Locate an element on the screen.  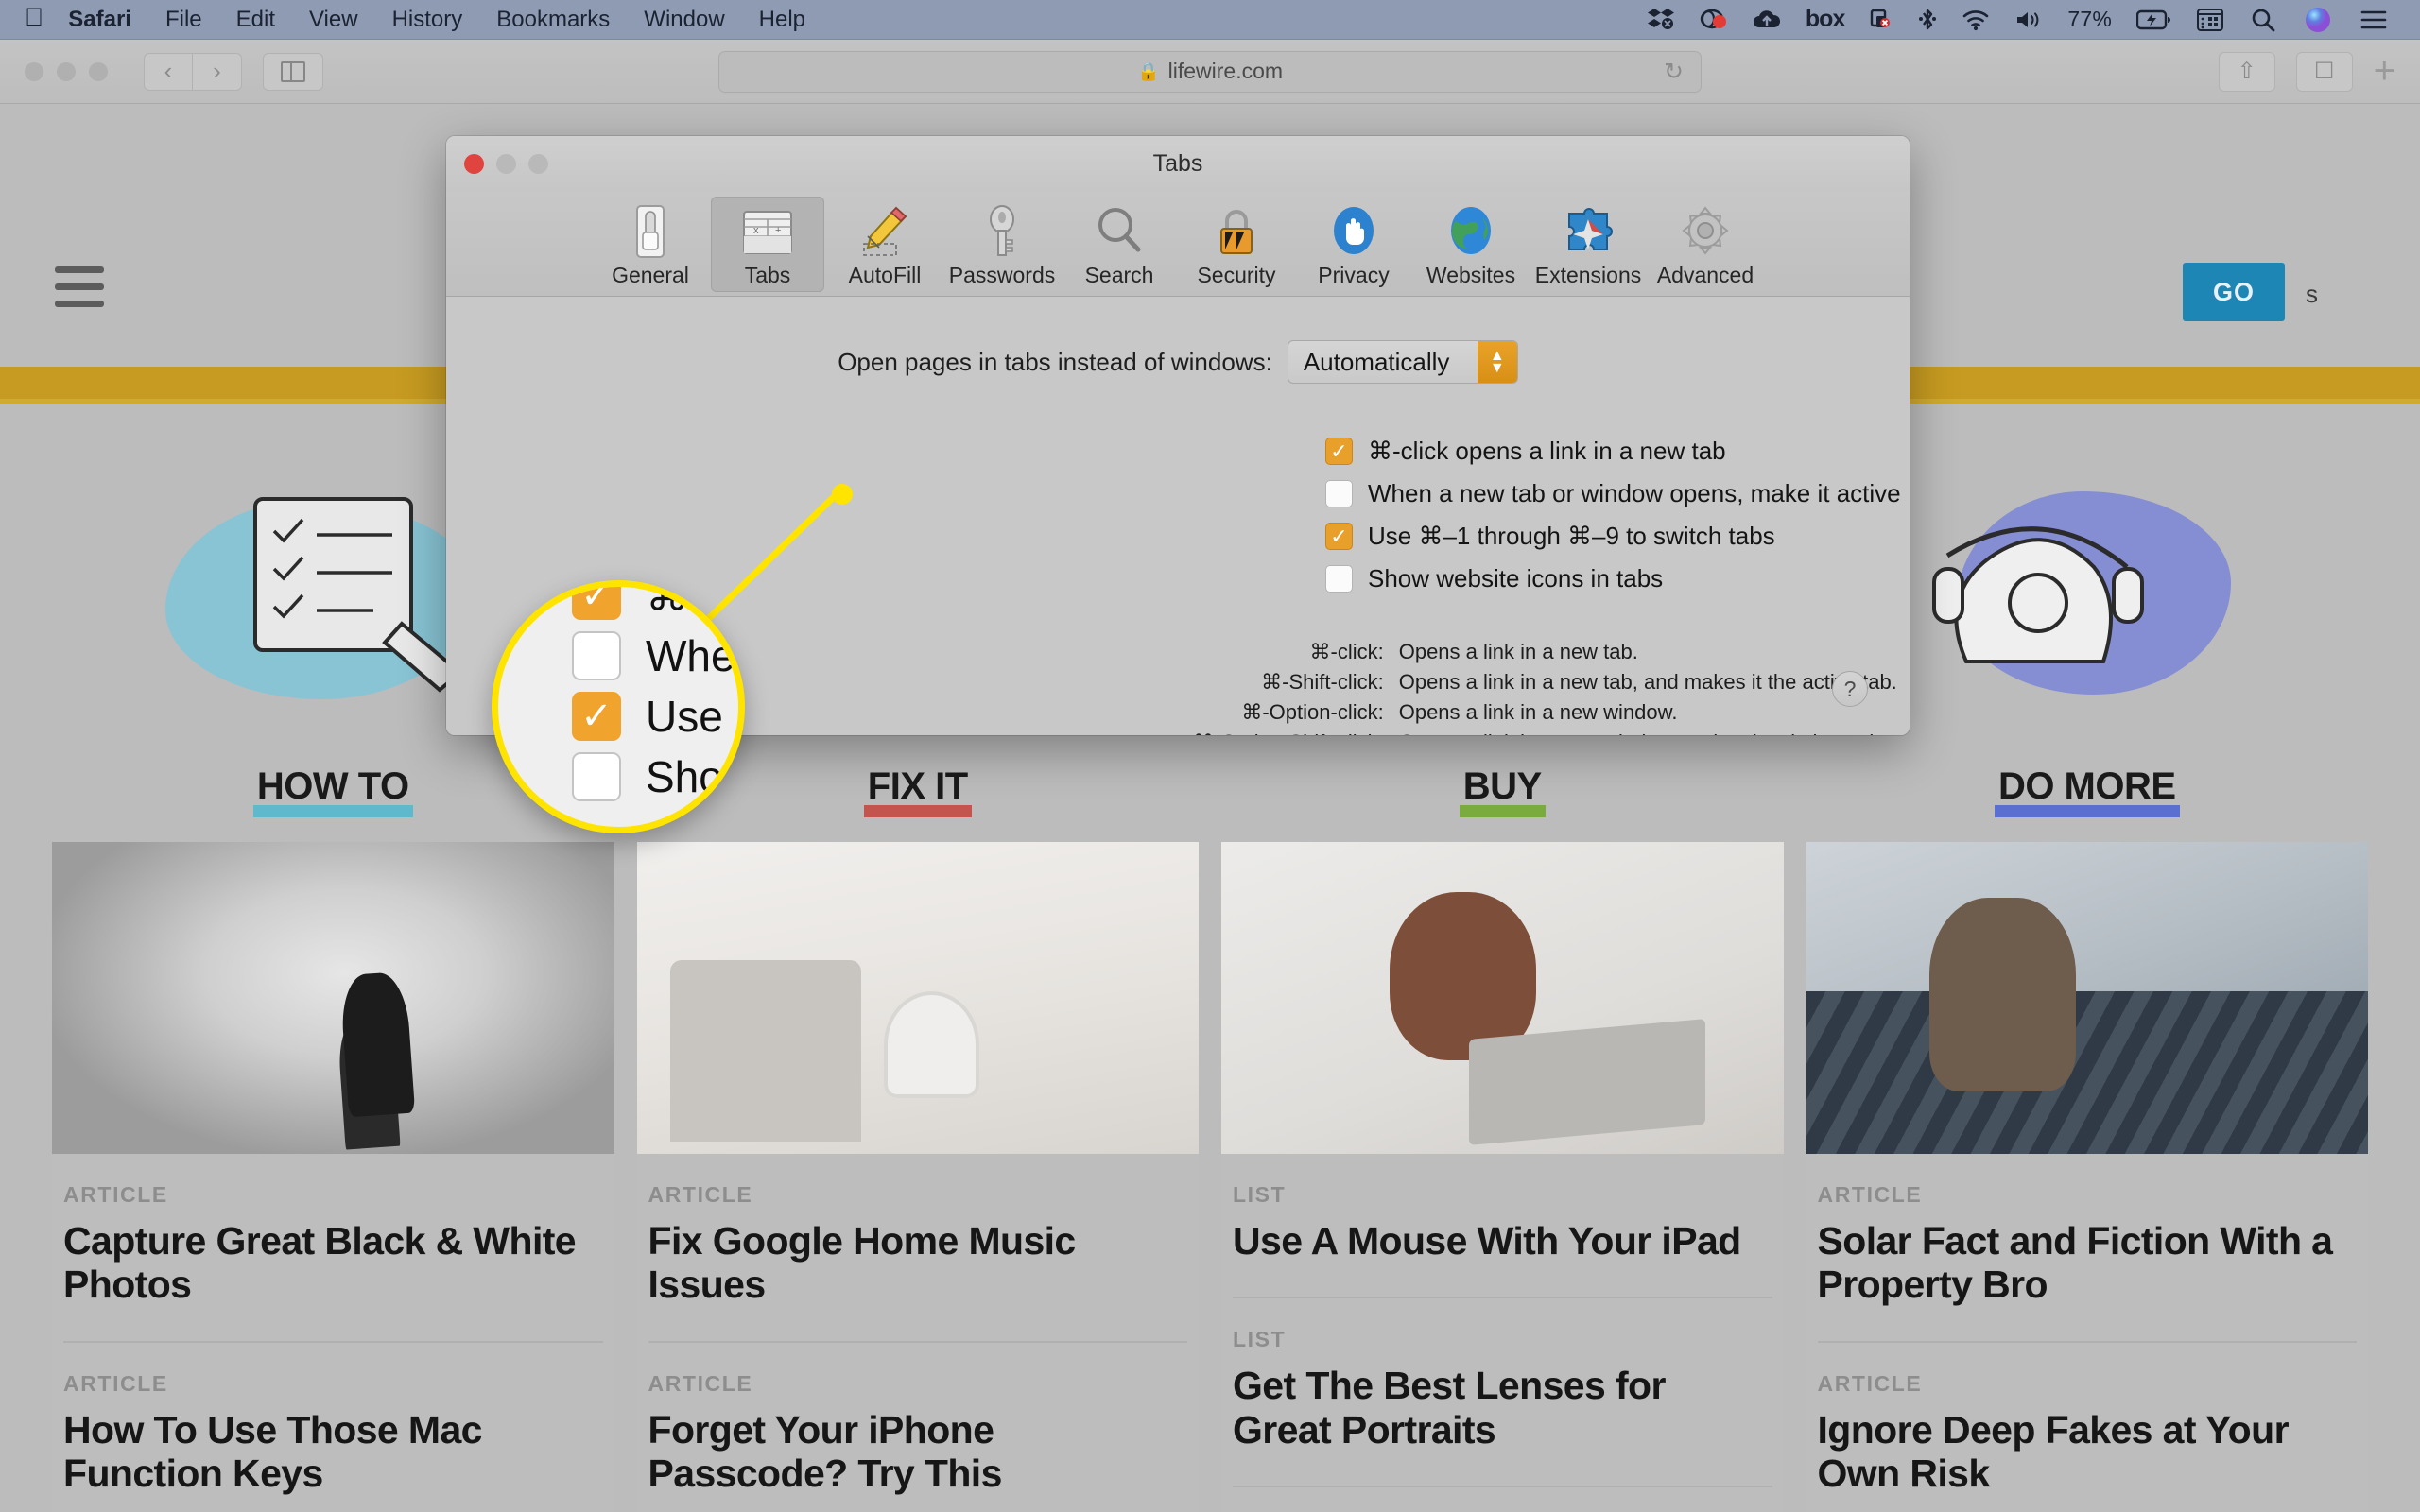
checkbox-row-cmd-click: ✓ ⌘-click opens a link in a new tab is located at coordinates (1617, 451).